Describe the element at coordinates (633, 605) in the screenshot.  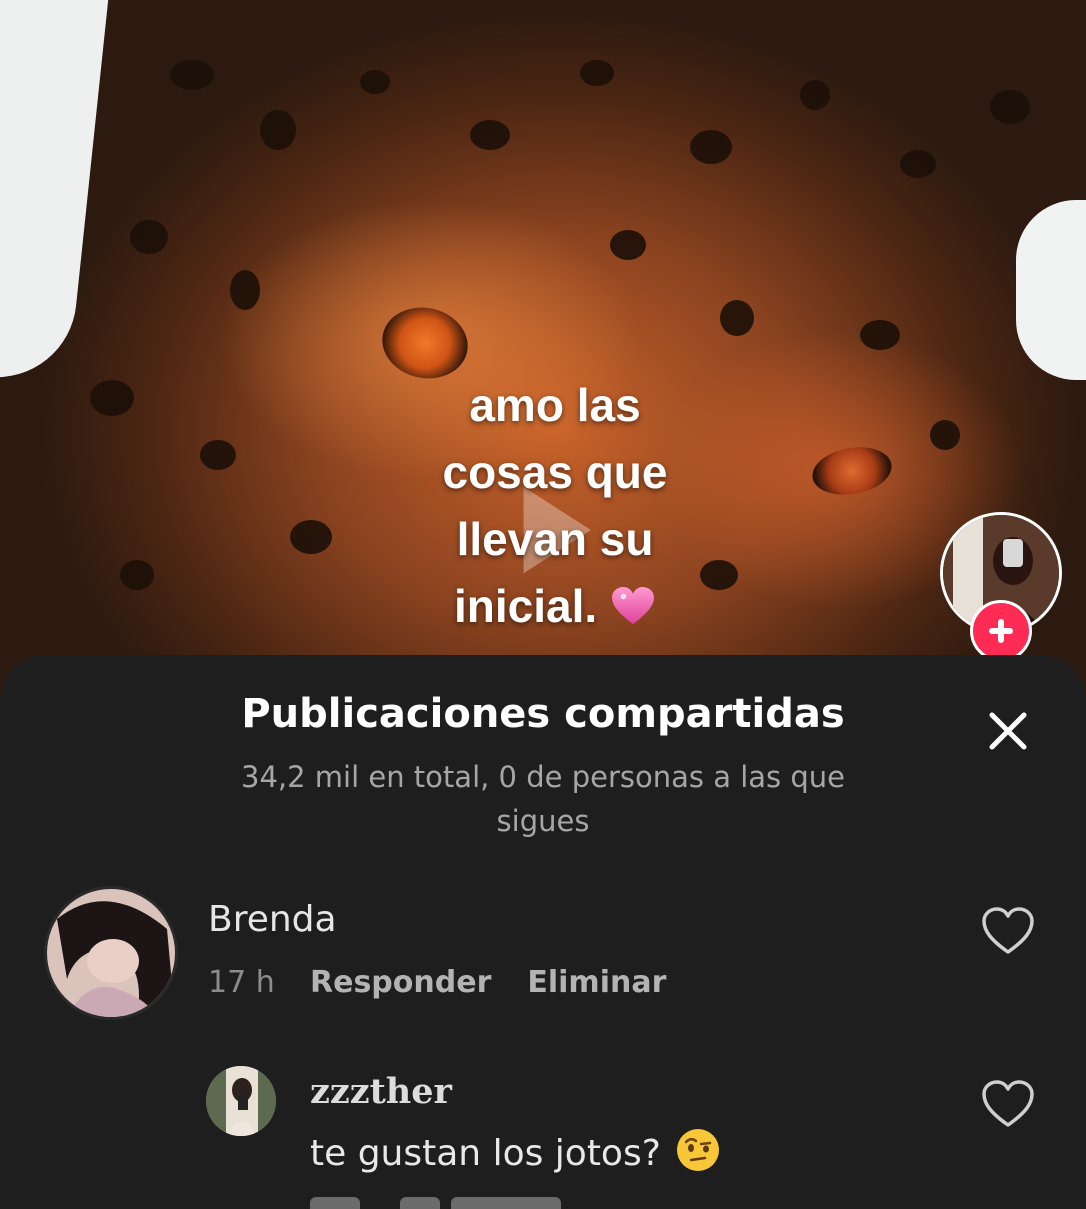
I see `sparkling-heart-emoji-icon` at that location.